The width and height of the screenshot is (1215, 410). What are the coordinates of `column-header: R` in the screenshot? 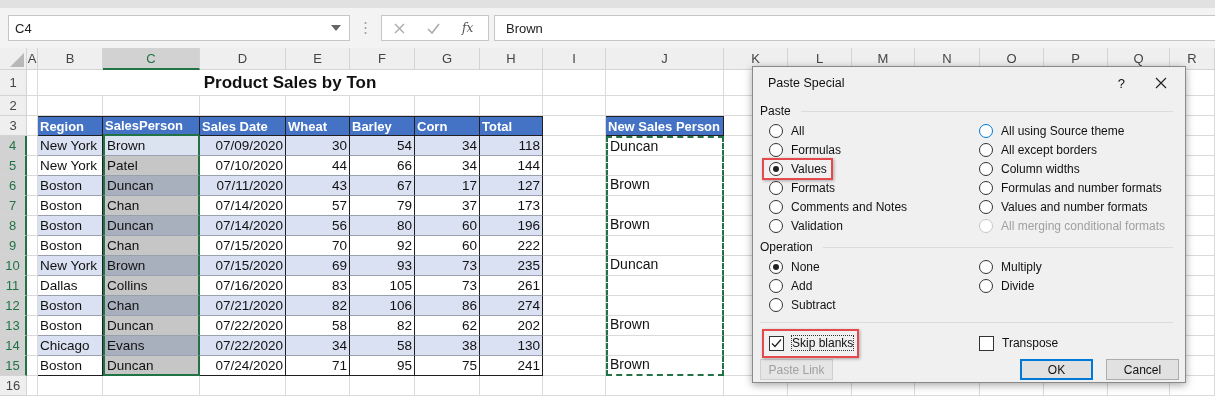 It's located at (1192, 59).